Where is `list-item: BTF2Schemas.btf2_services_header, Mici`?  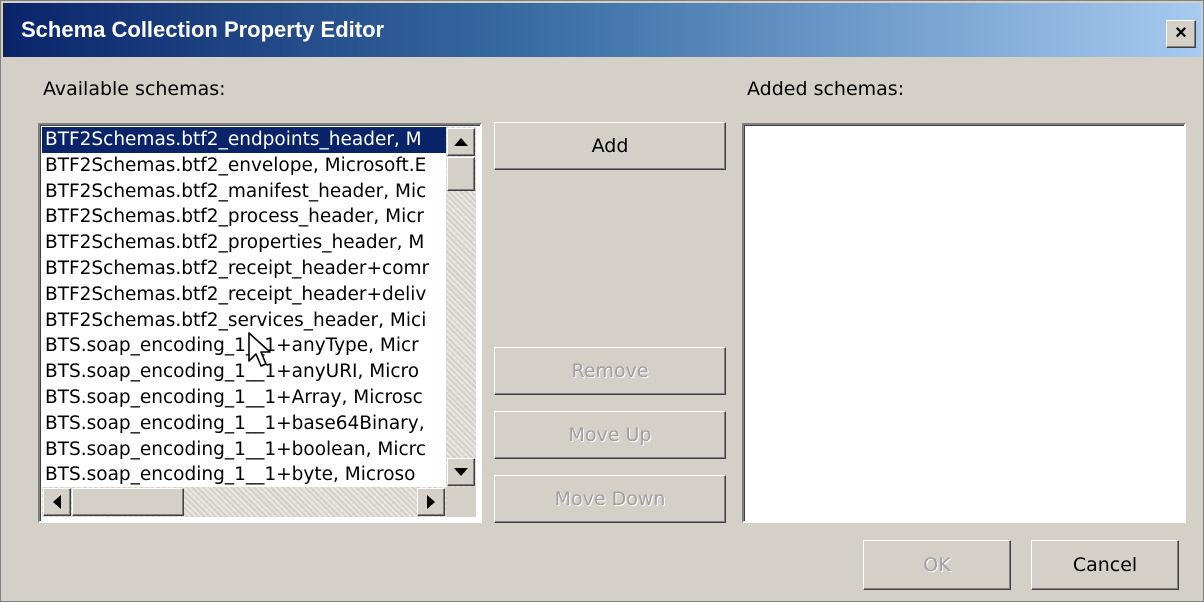
list-item: BTF2Schemas.btf2_services_header, Mici is located at coordinates (244, 321).